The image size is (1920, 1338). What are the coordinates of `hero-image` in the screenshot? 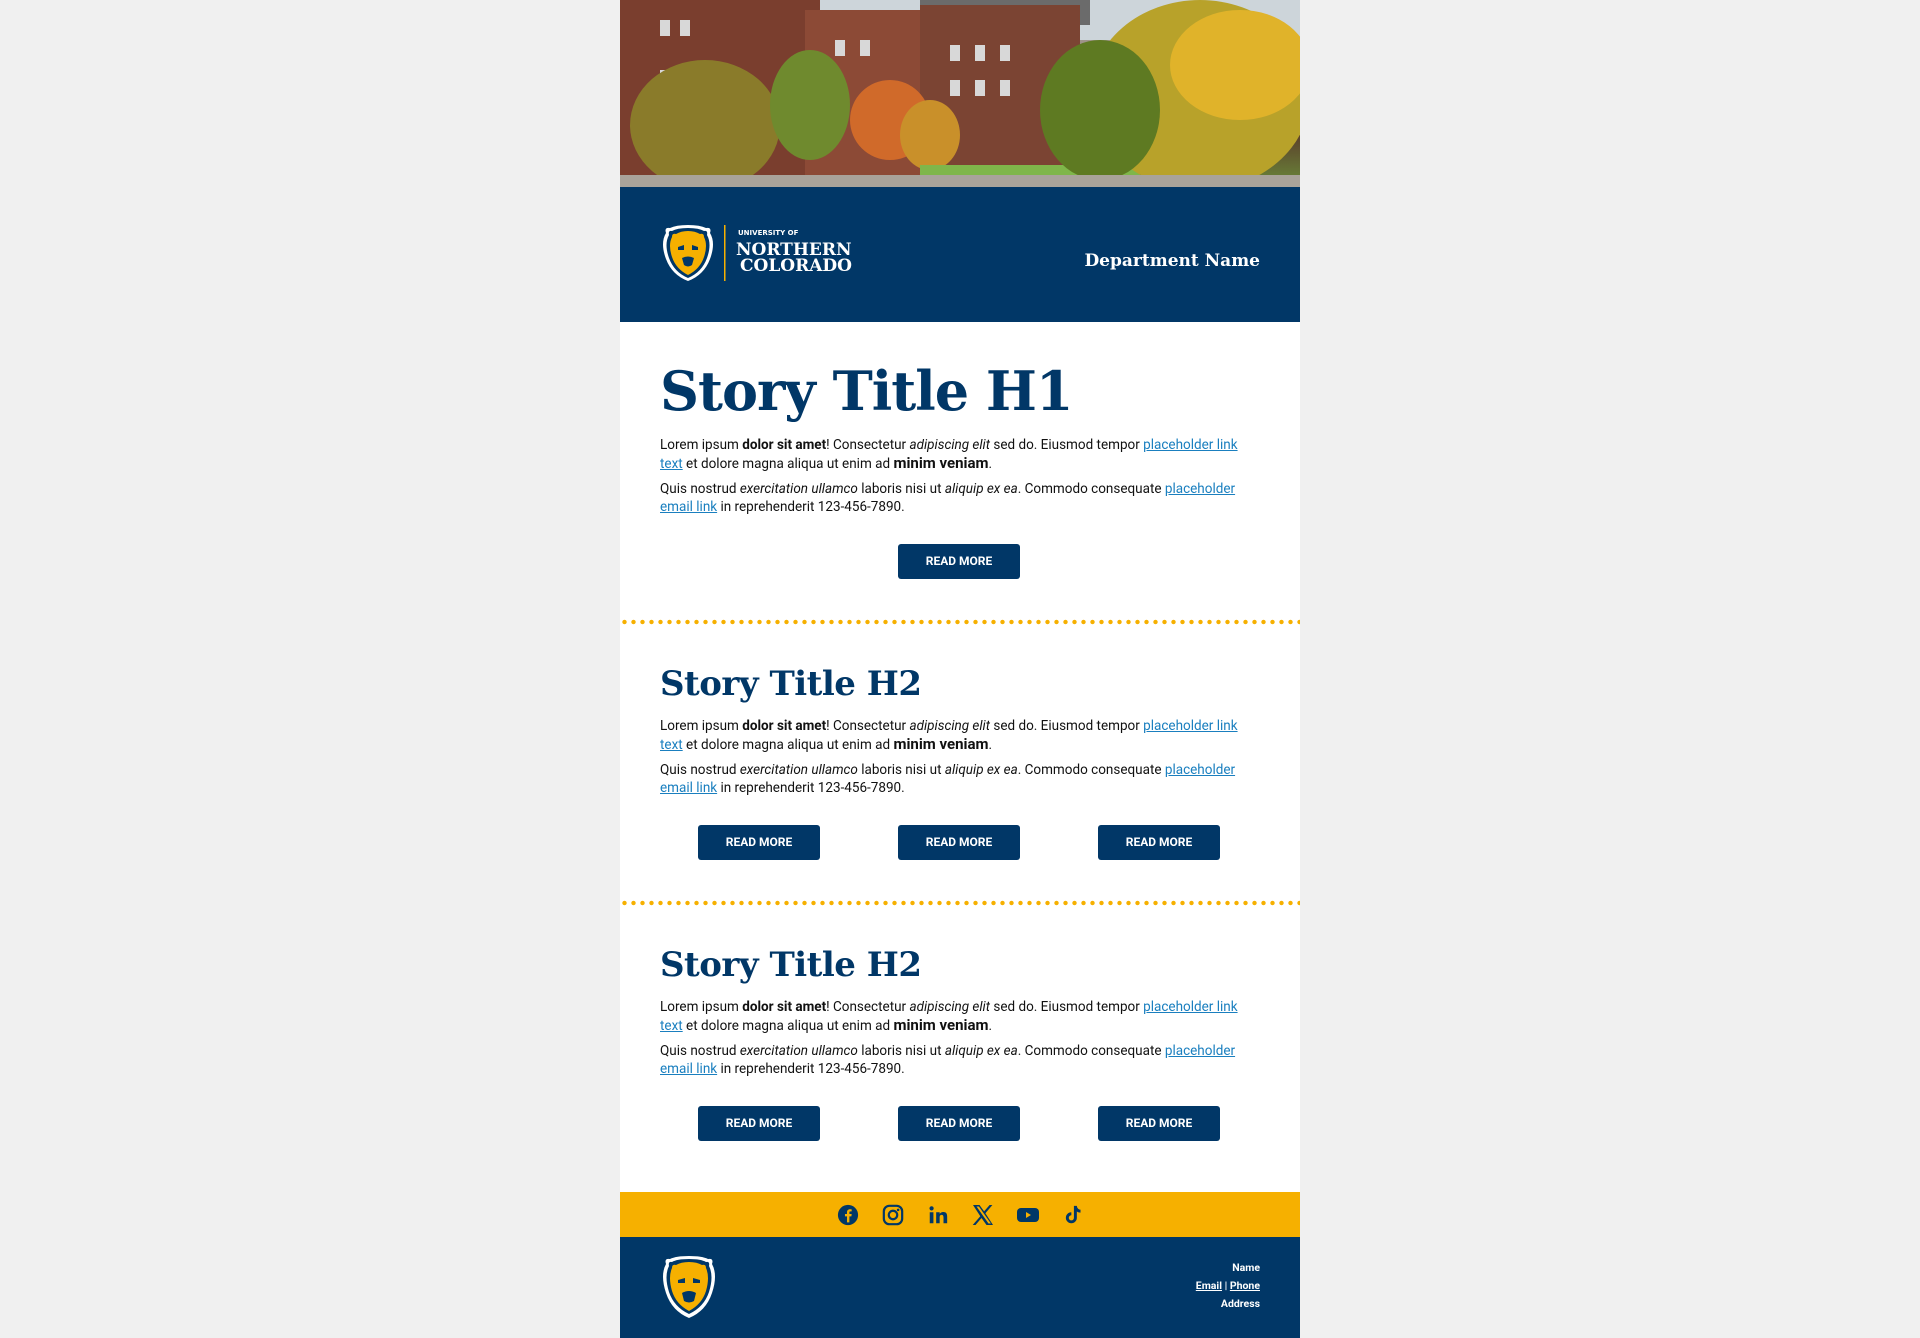 It's located at (960, 93).